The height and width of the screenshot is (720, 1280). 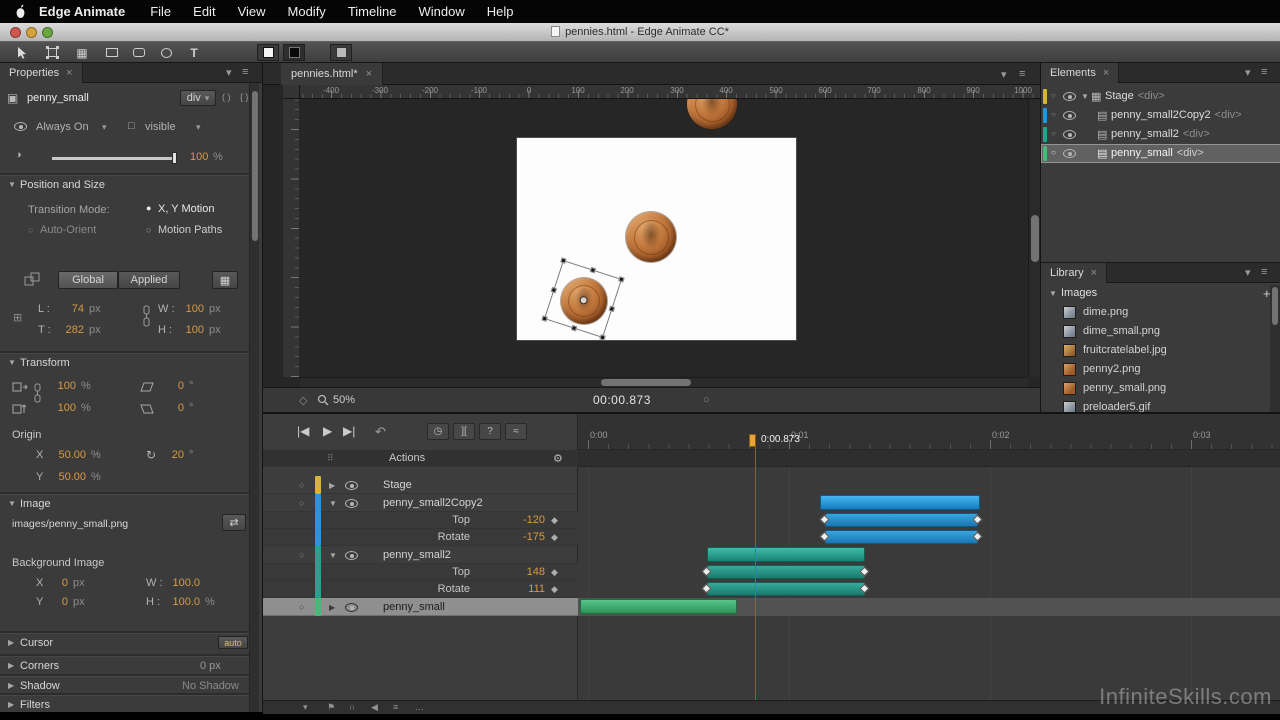 I want to click on w-value: 100, so click(x=189, y=309).